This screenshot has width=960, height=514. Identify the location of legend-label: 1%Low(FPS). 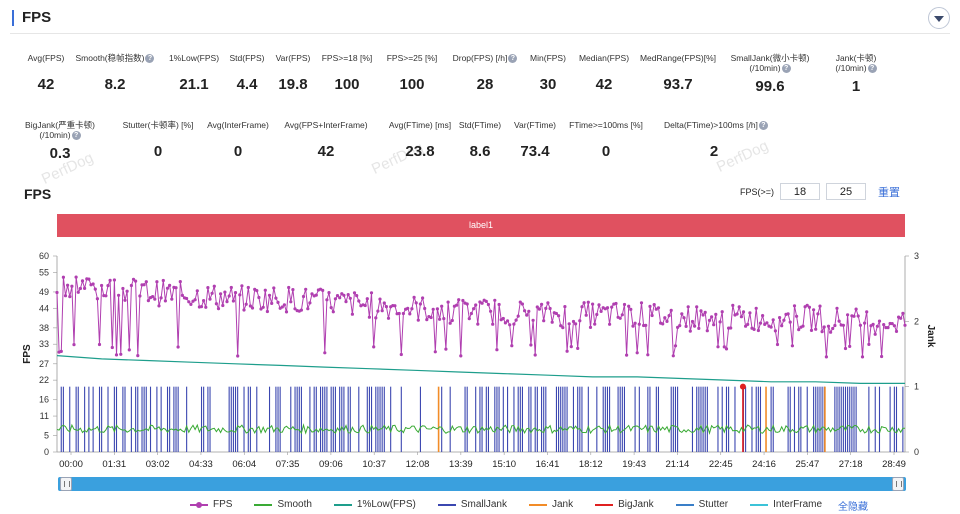
(386, 504).